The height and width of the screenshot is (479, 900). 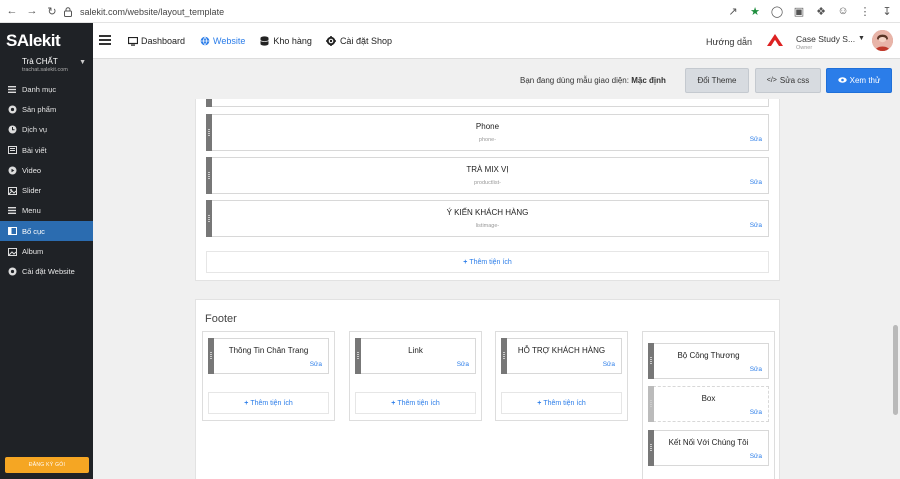 What do you see at coordinates (46, 150) in the screenshot?
I see `sidebar-item-bai-viet: Bài viết` at bounding box center [46, 150].